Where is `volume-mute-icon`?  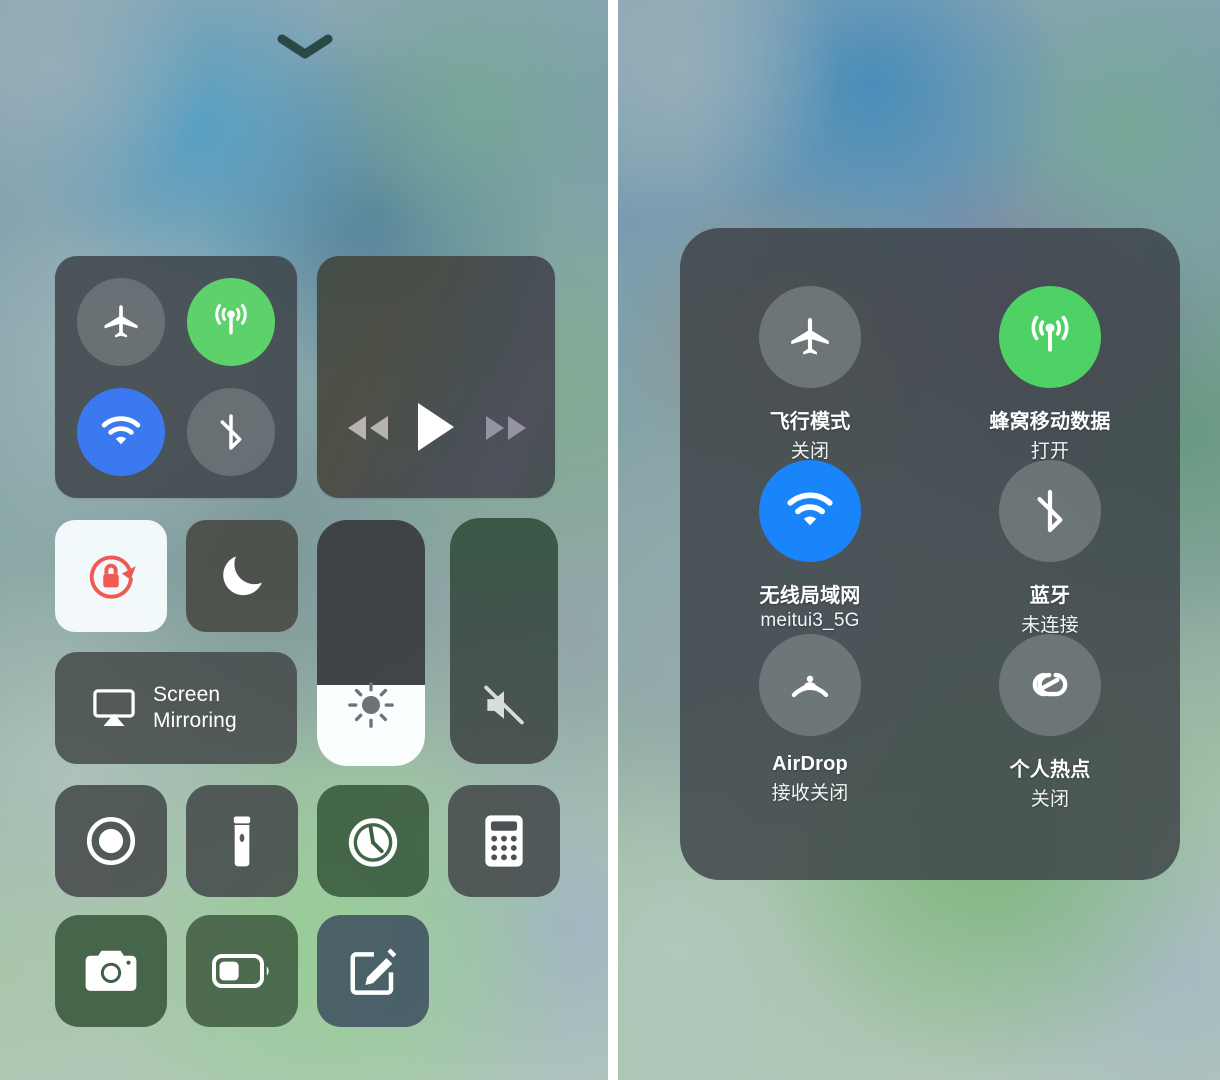
volume-mute-icon is located at coordinates (504, 705).